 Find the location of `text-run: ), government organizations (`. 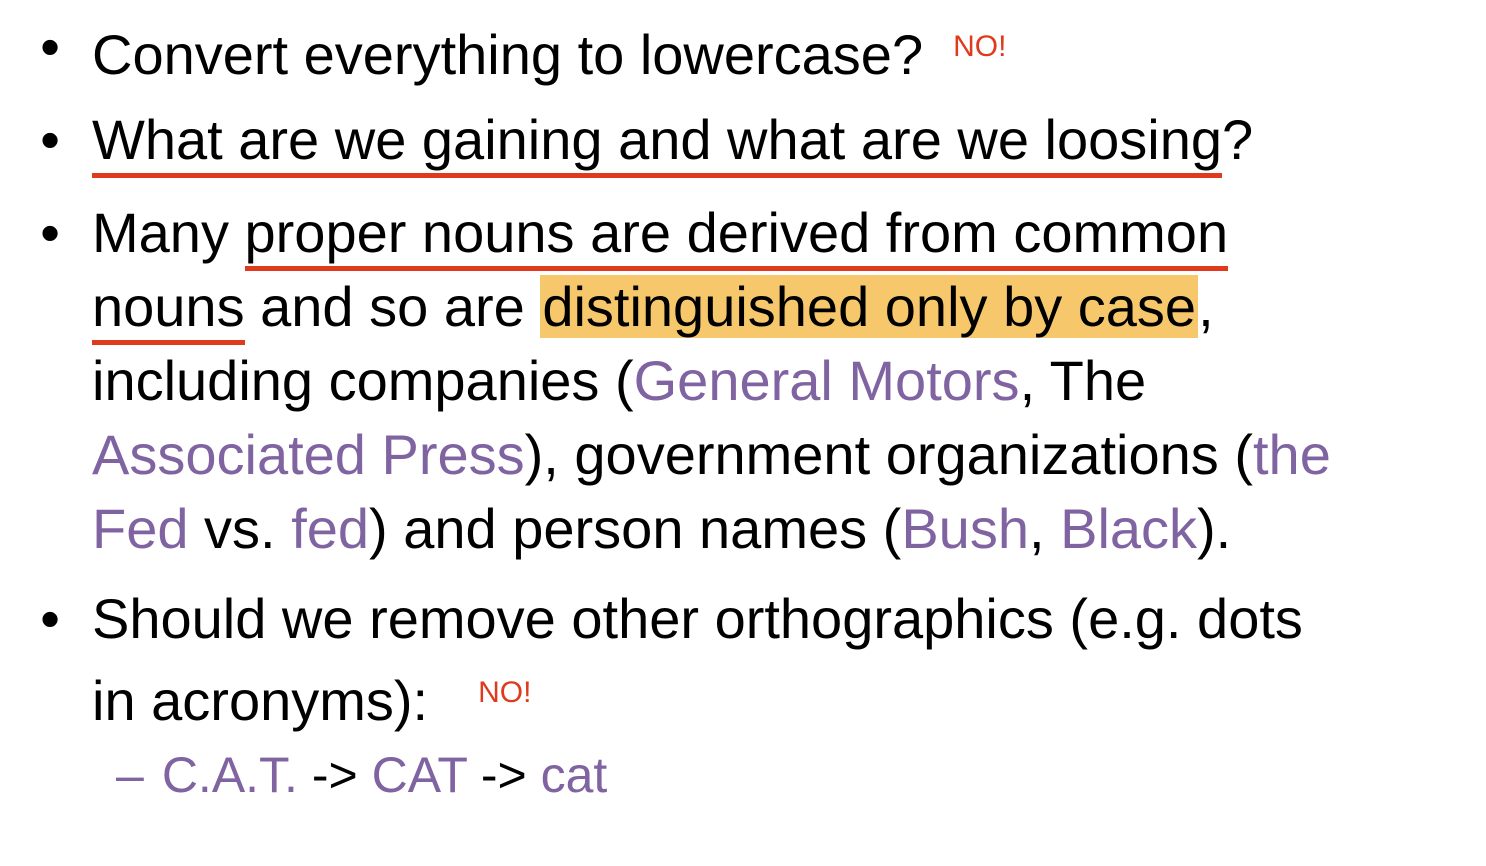

text-run: ), government organizations ( is located at coordinates (888, 454).